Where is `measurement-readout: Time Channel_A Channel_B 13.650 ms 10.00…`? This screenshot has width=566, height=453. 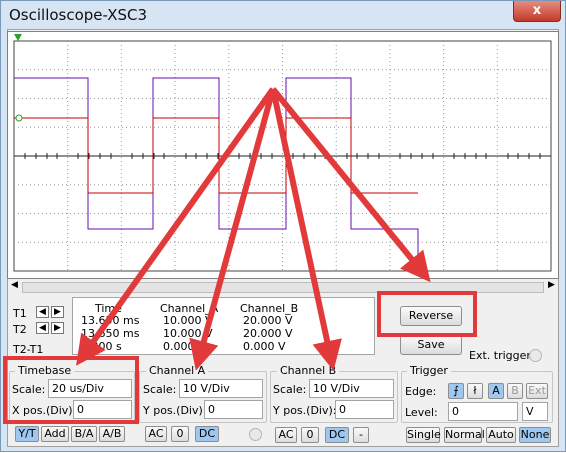 measurement-readout: Time Channel_A Channel_B 13.650 ms 10.00… is located at coordinates (223, 326).